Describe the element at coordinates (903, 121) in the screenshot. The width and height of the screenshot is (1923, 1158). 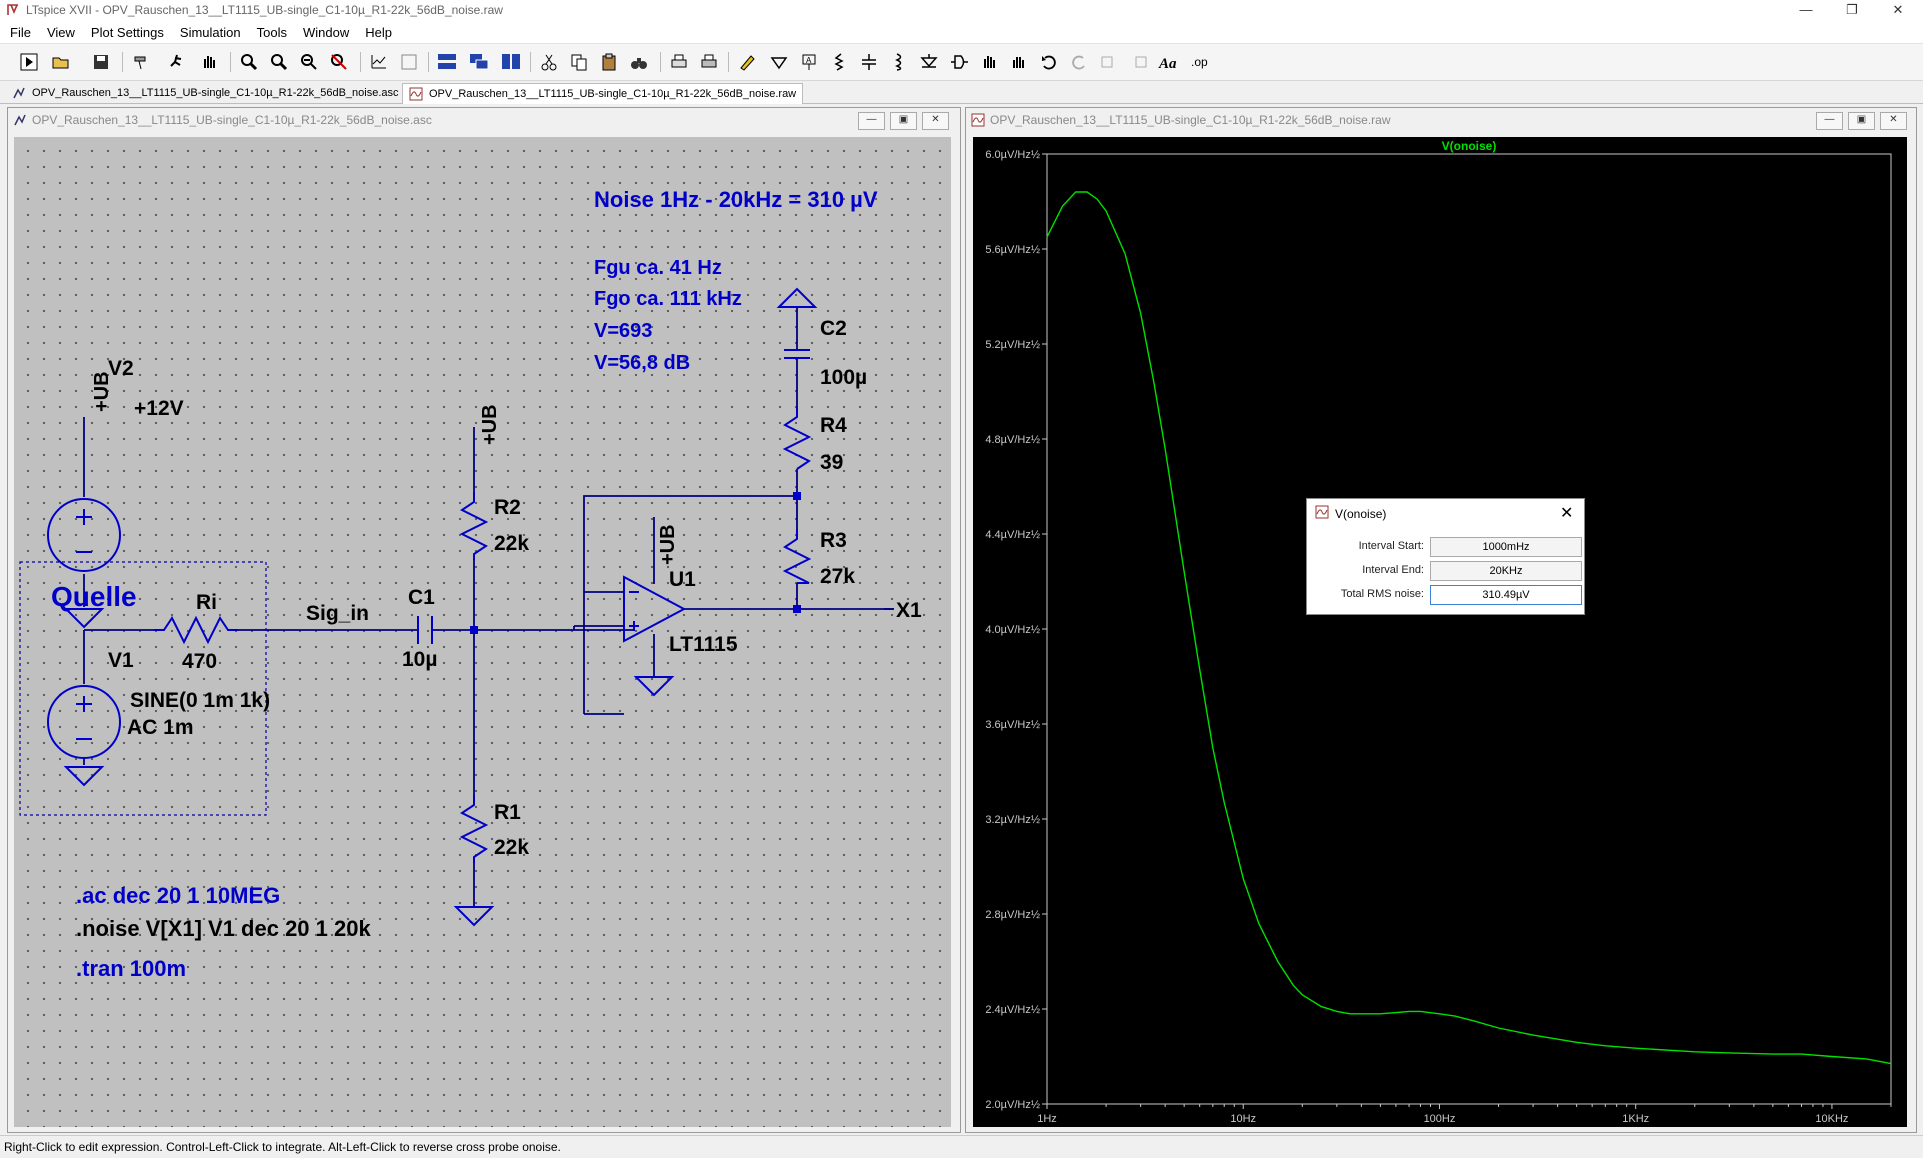
I see `schematic-maximize-button: ▣` at that location.